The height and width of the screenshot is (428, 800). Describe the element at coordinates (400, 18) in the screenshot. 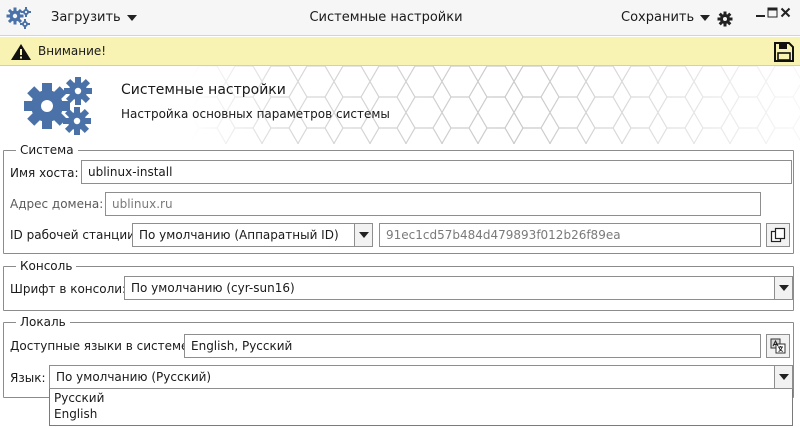

I see `title-bar: Загрузить Системные настройки Сохранить` at that location.